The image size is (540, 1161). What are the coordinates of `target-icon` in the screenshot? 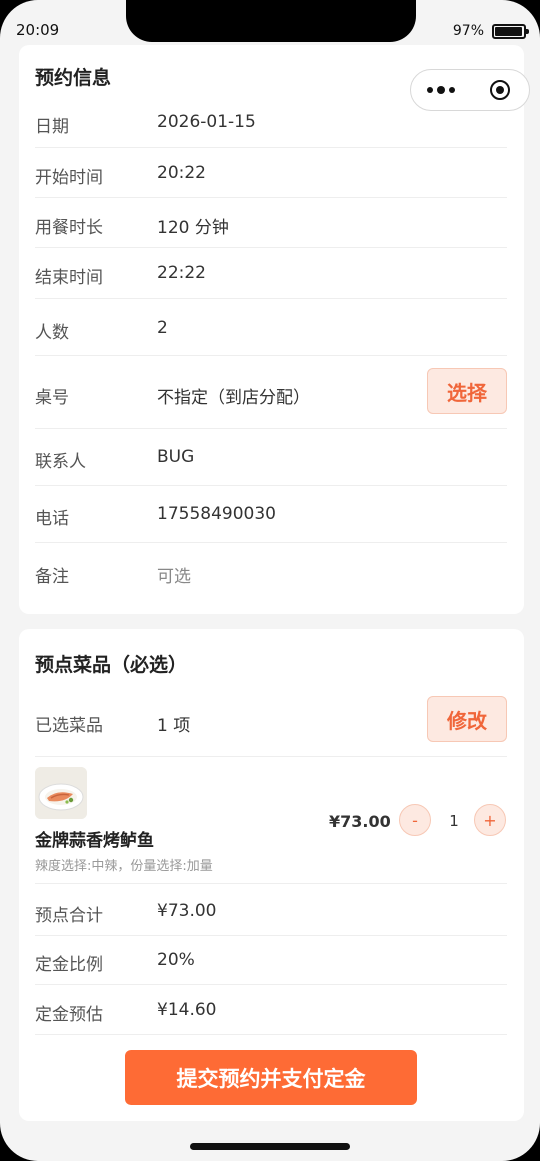 It's located at (500, 90).